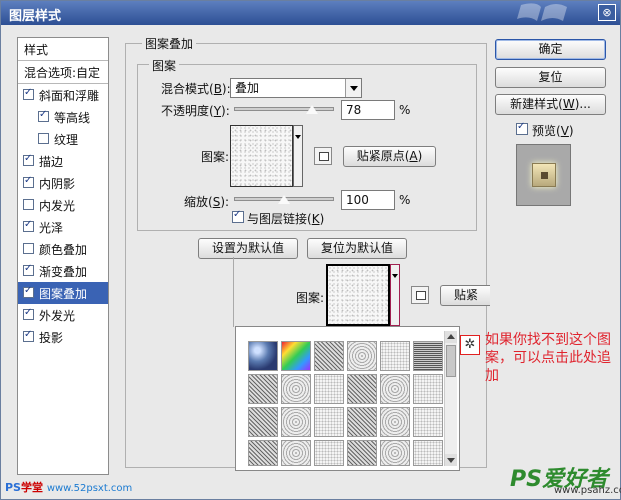  What do you see at coordinates (296, 88) in the screenshot?
I see `blend-mode-select: 叠加` at bounding box center [296, 88].